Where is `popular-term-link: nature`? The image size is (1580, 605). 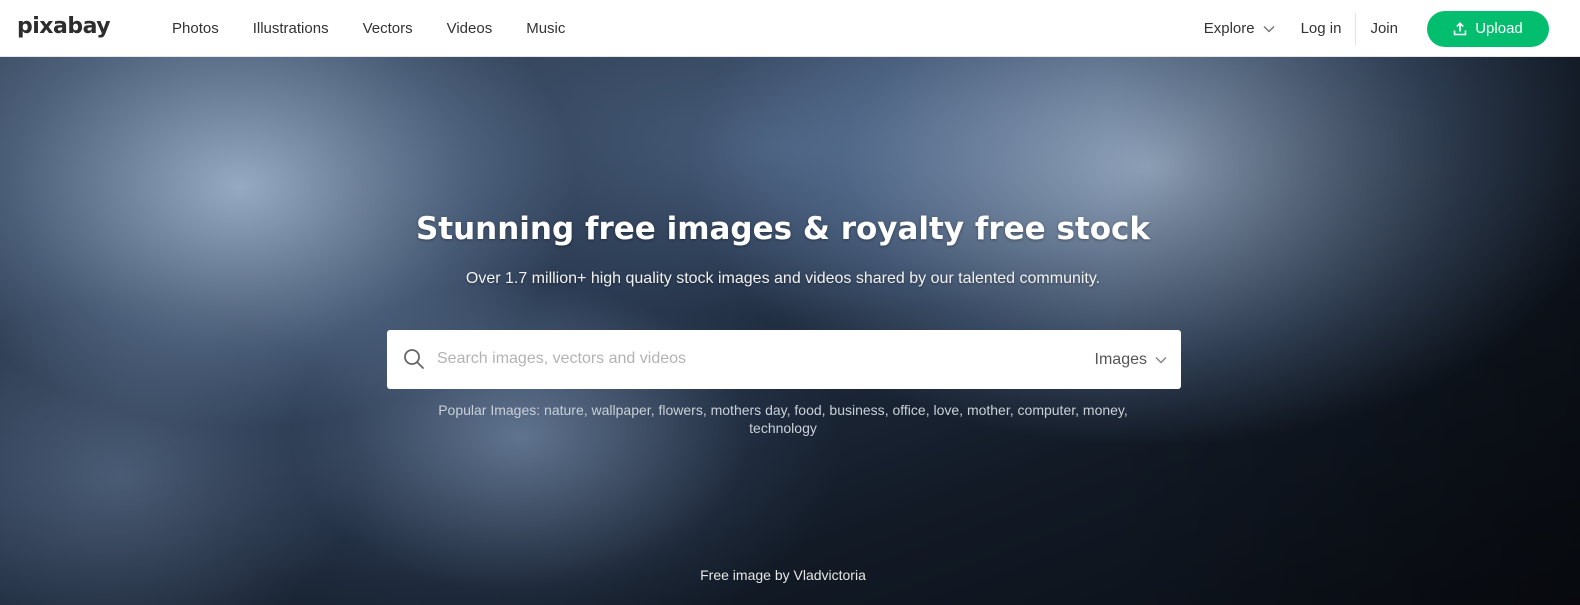 popular-term-link: nature is located at coordinates (564, 410).